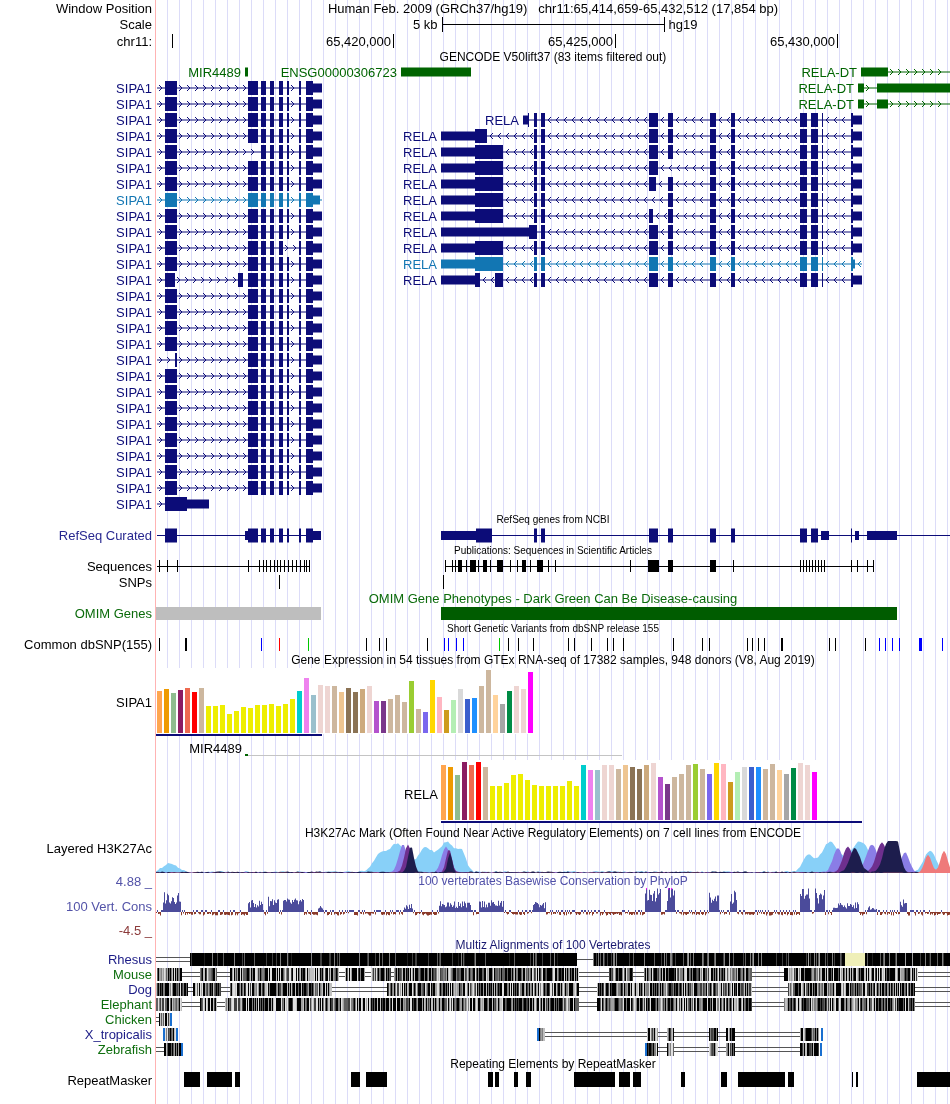 The height and width of the screenshot is (1104, 950). Describe the element at coordinates (124, 1049) in the screenshot. I see `species-label: Zebrafish` at that location.